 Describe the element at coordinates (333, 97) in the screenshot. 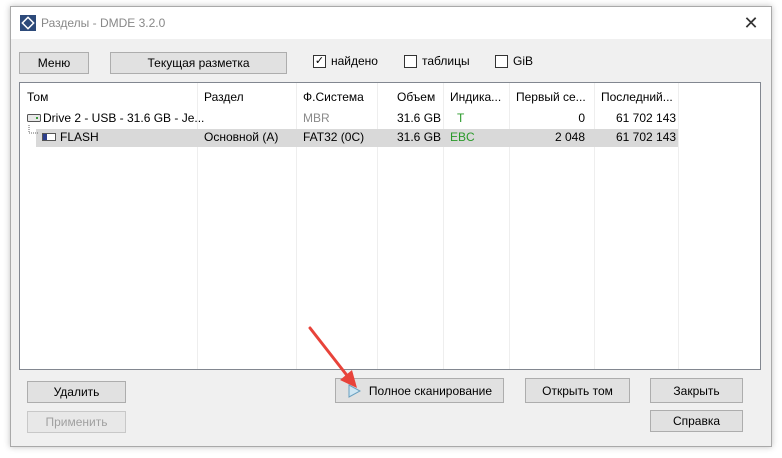

I see `column-header-filesystem: Ф.Система` at that location.